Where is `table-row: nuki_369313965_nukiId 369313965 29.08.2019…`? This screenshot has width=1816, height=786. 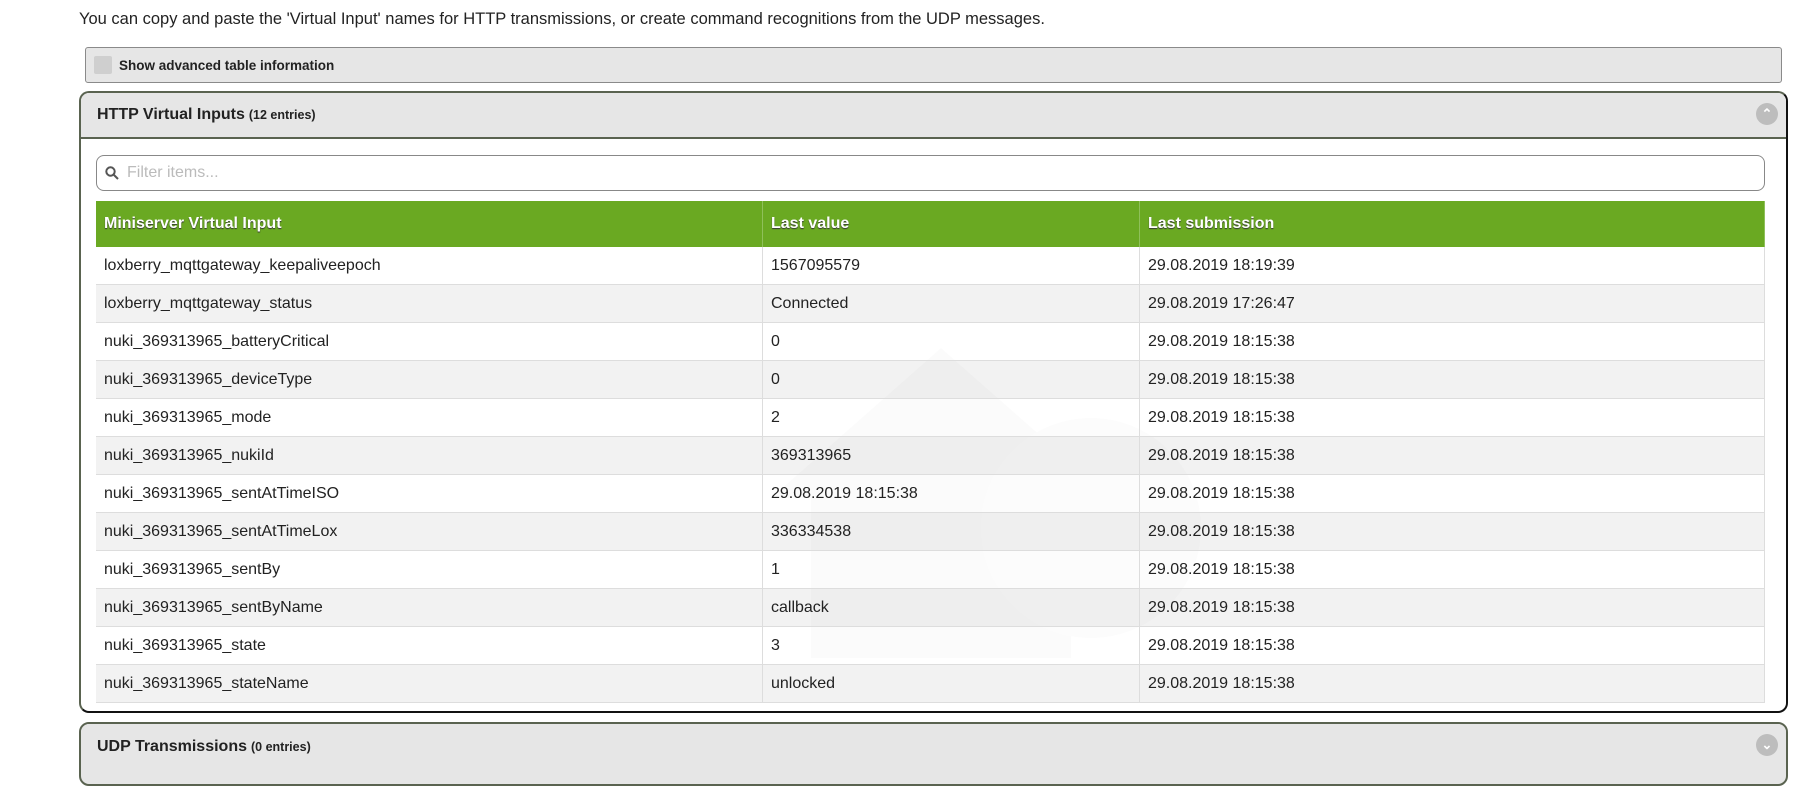
table-row: nuki_369313965_nukiId 369313965 29.08.2019… is located at coordinates (930, 455).